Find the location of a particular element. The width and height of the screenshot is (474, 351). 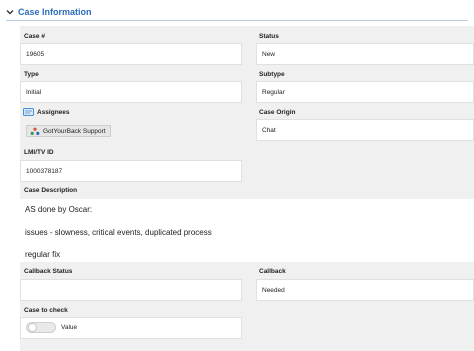

type-value: Initial is located at coordinates (34, 92).